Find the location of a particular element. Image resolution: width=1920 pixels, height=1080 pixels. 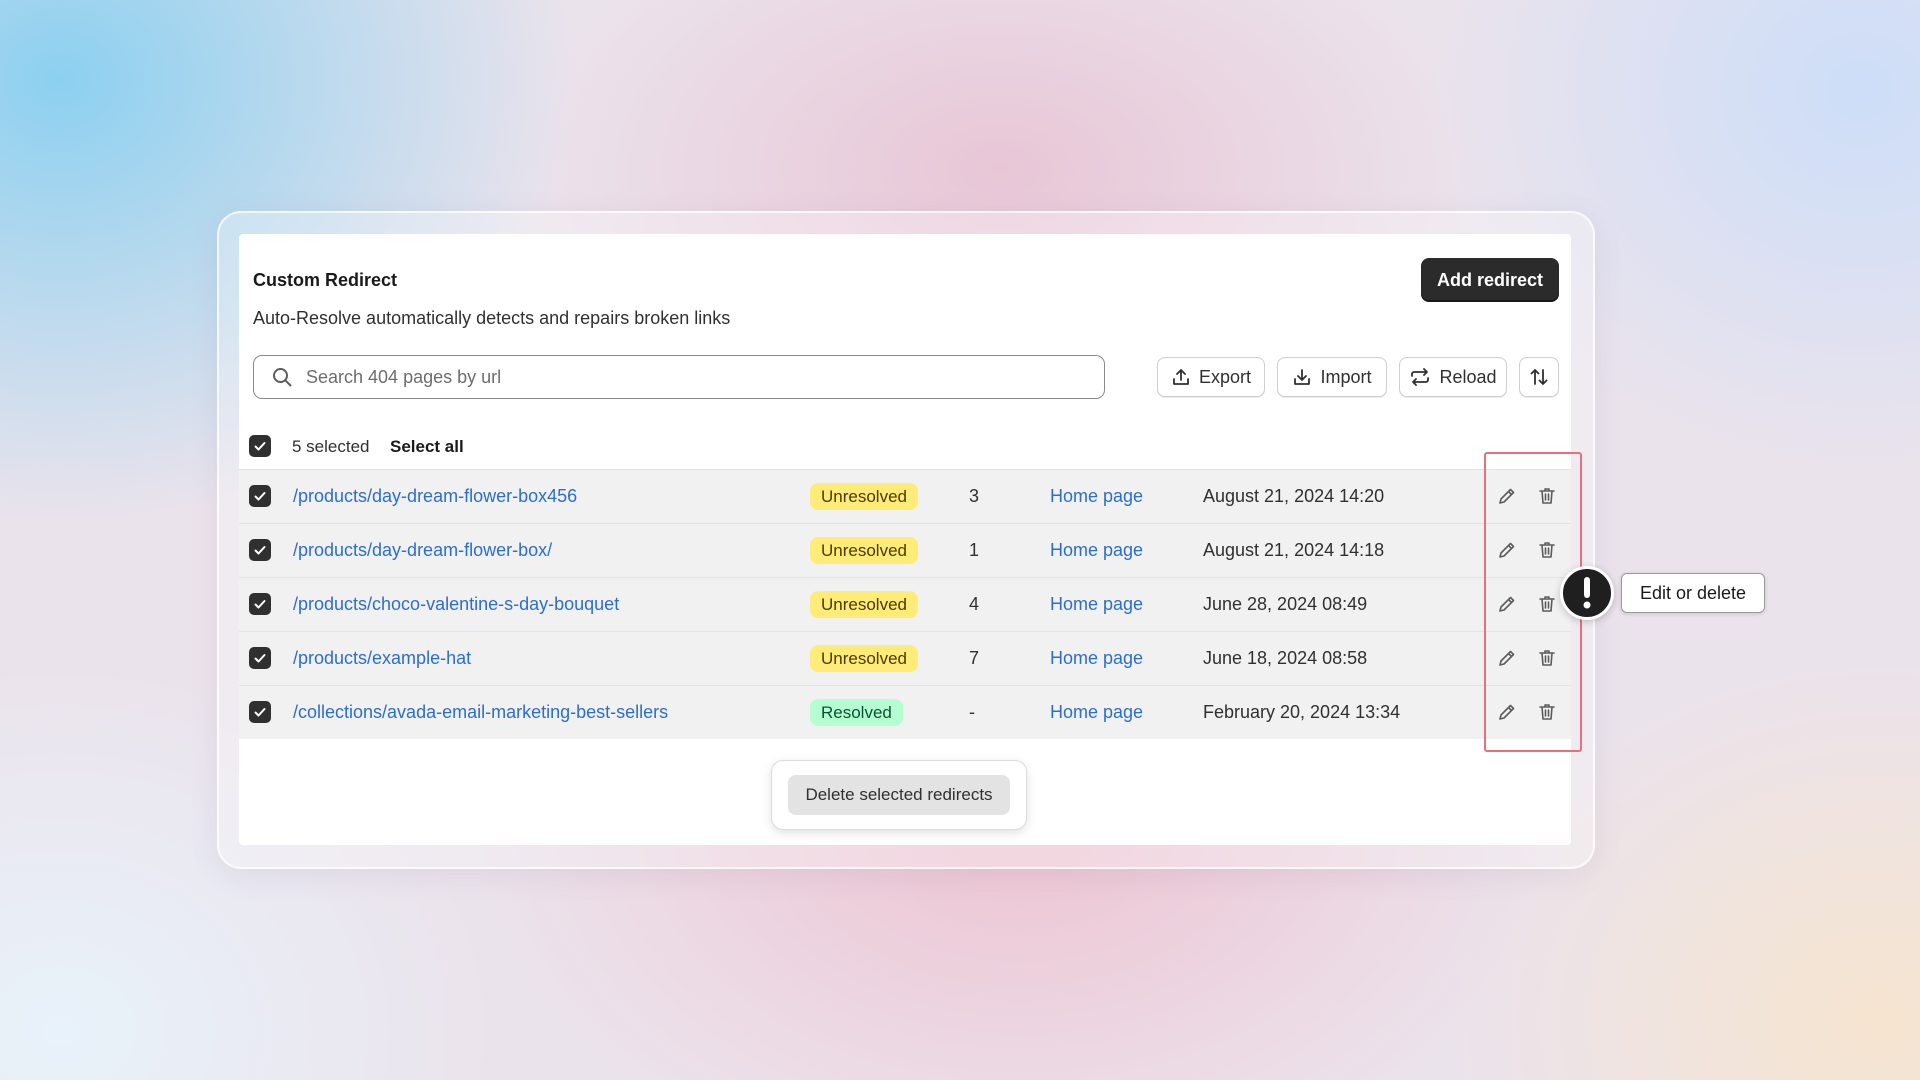

last-seen-date: August 21, 2024 14:18 is located at coordinates (1294, 550).